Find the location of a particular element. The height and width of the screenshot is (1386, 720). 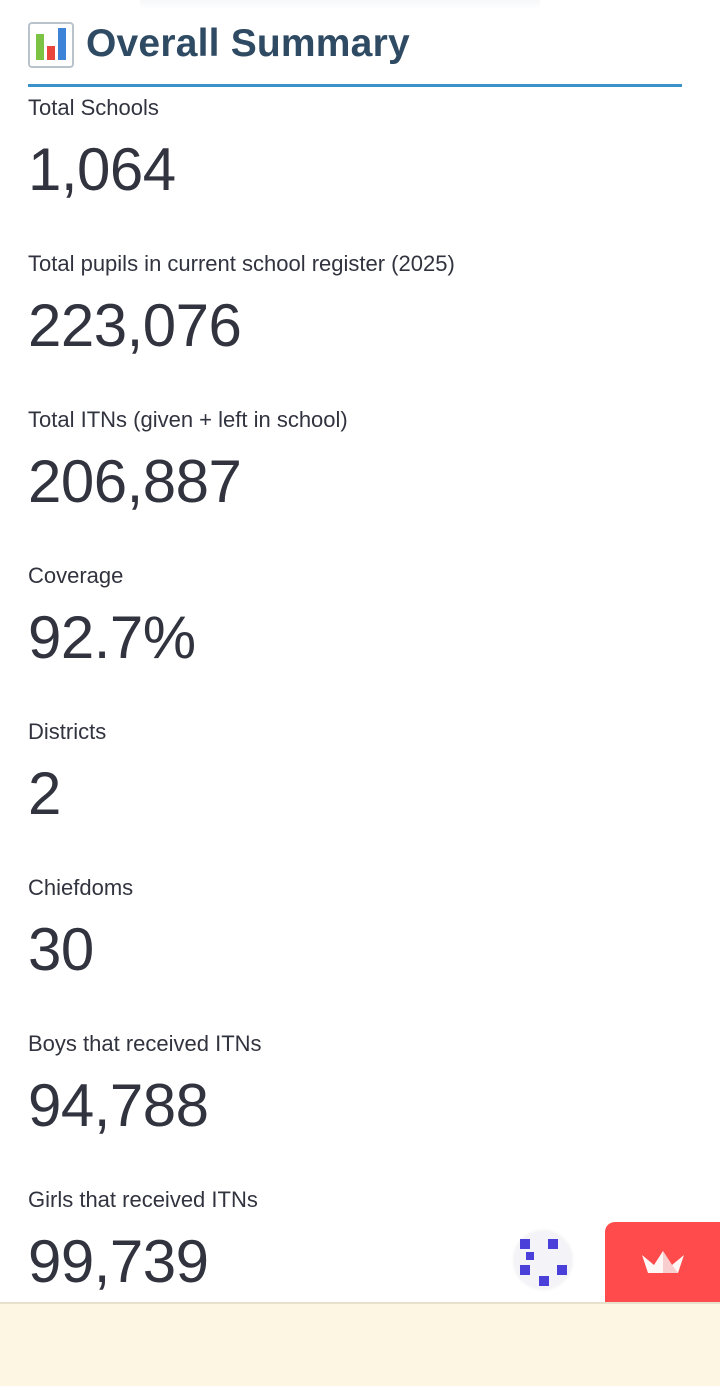

bottom-bar is located at coordinates (360, 1344).